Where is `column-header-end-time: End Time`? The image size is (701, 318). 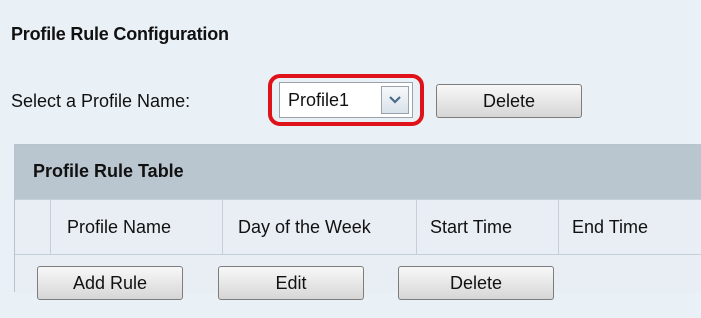 column-header-end-time: End Time is located at coordinates (610, 226).